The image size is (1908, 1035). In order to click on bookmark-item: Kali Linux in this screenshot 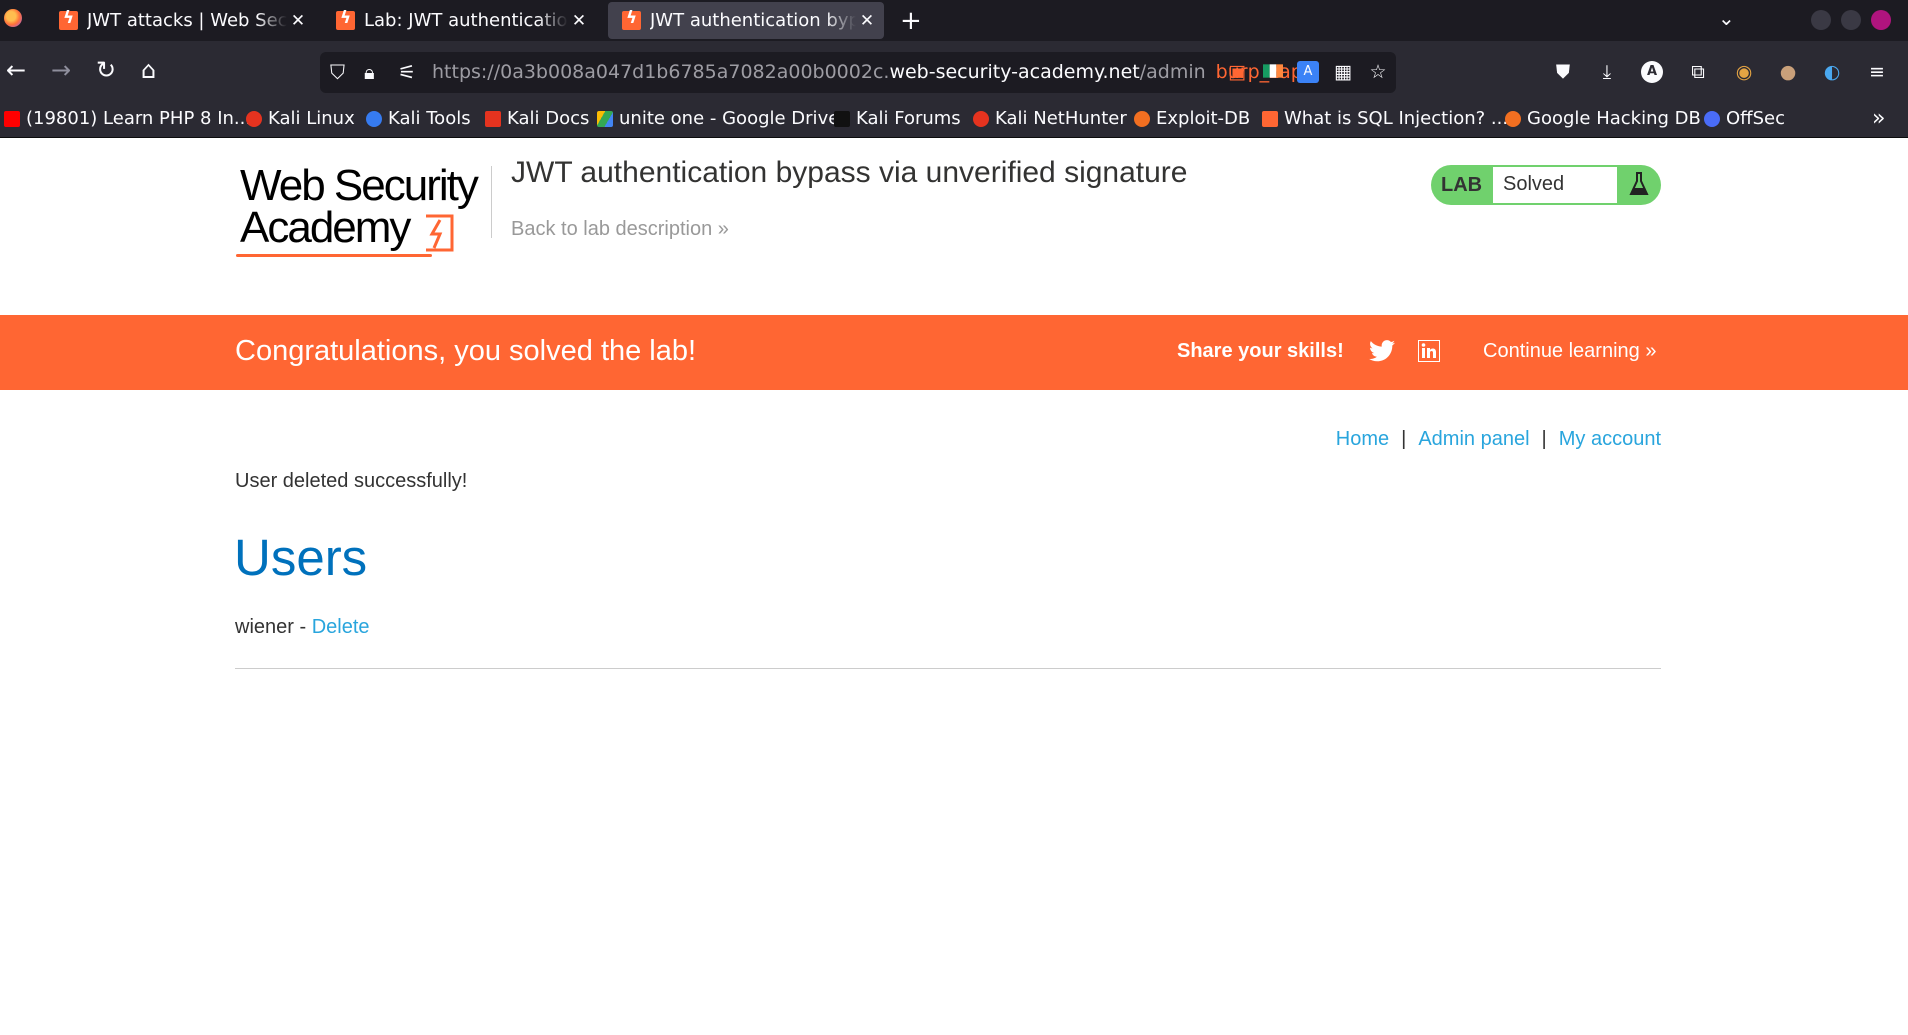, I will do `click(300, 118)`.